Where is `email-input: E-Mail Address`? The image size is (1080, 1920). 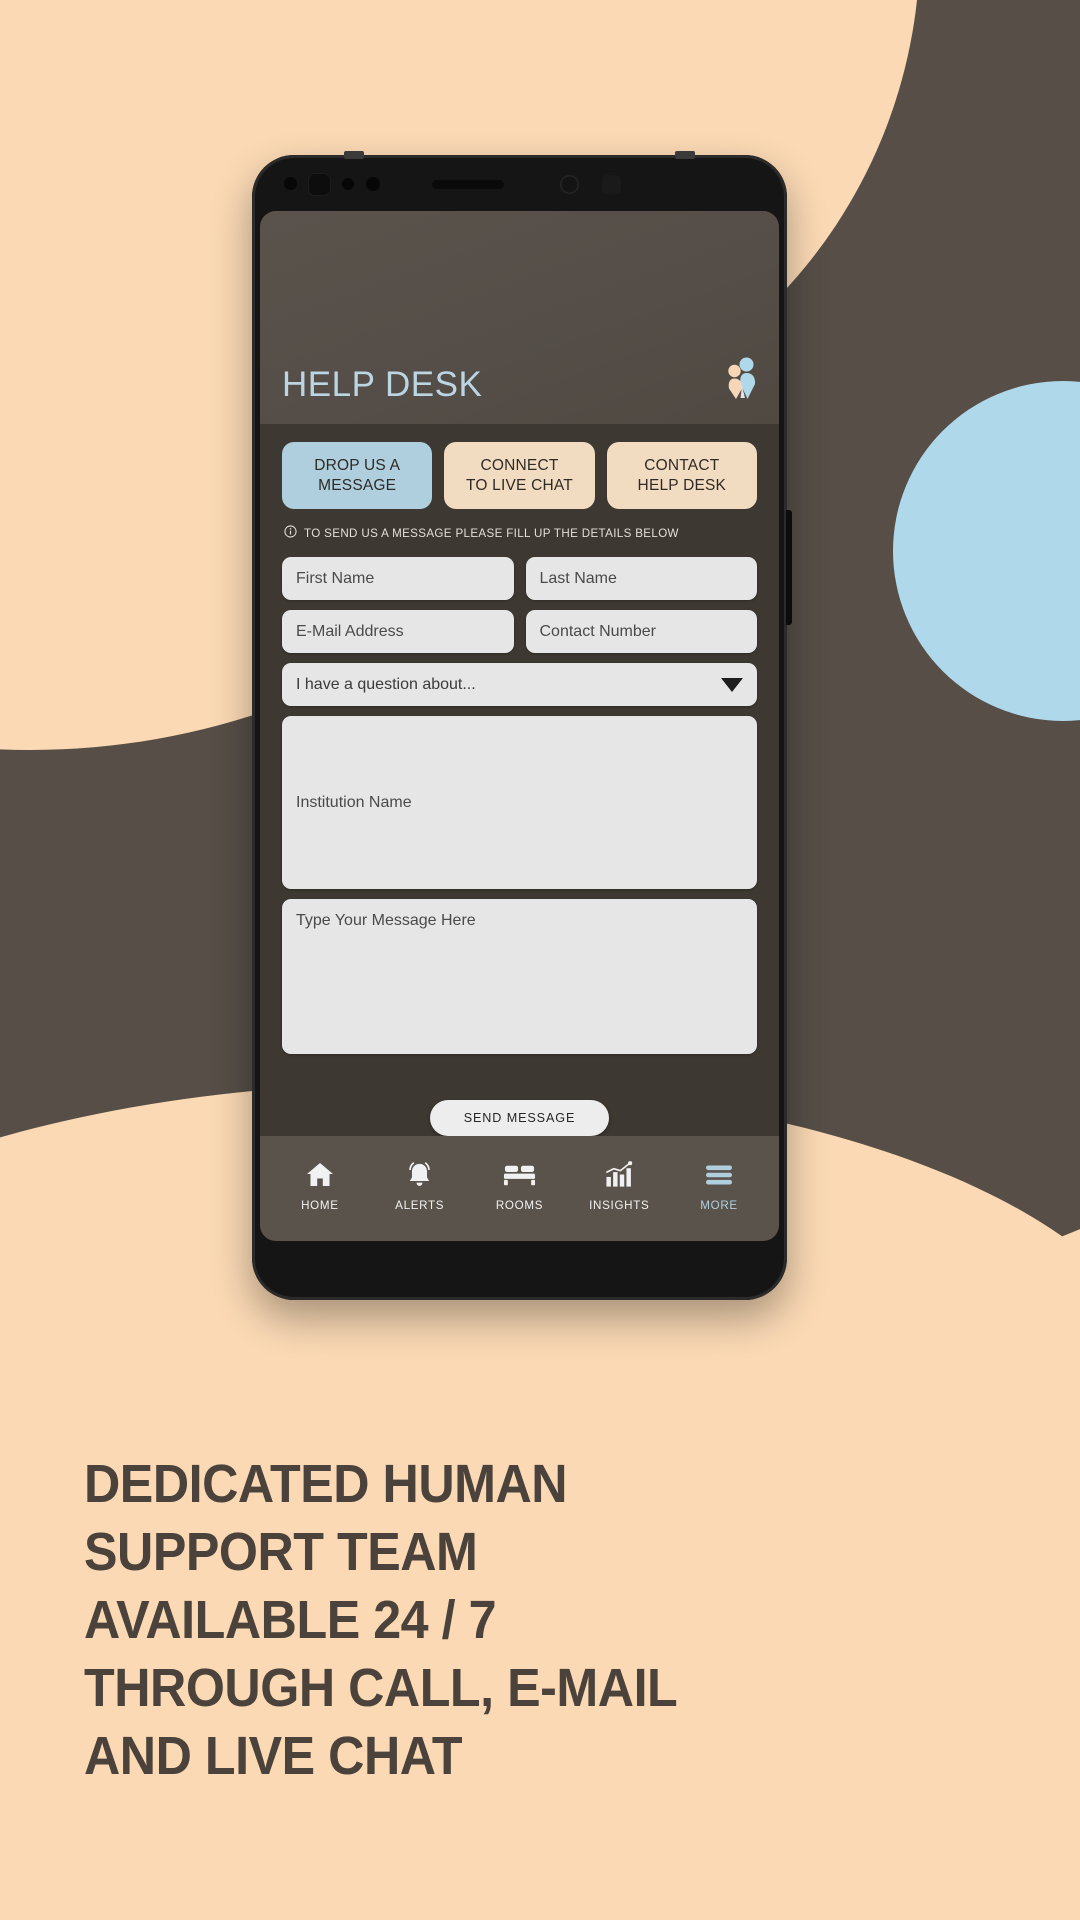
email-input: E-Mail Address is located at coordinates (398, 632).